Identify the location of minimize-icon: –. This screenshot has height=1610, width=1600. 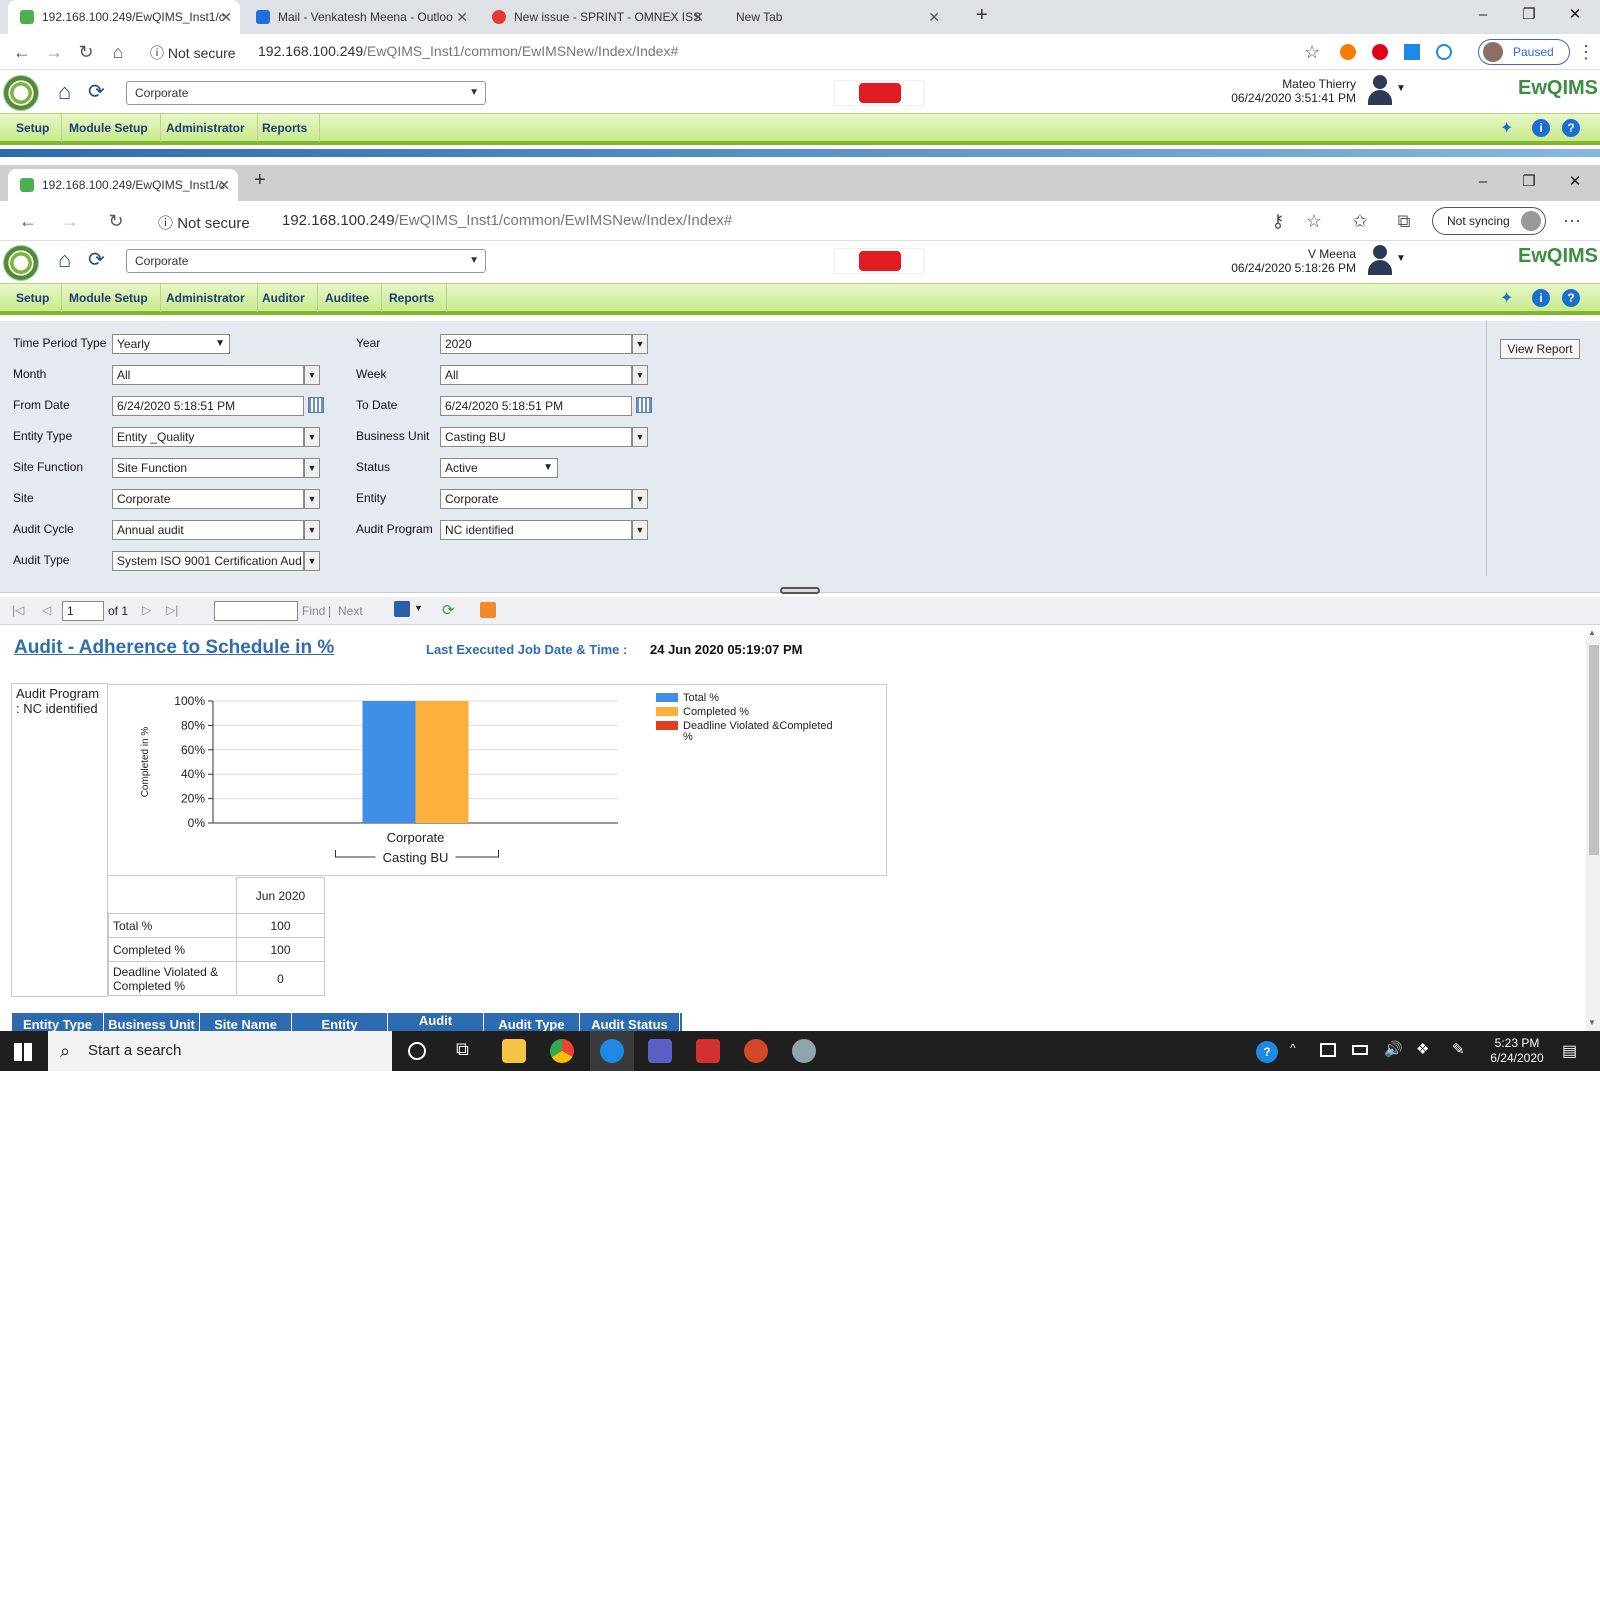
(1483, 15).